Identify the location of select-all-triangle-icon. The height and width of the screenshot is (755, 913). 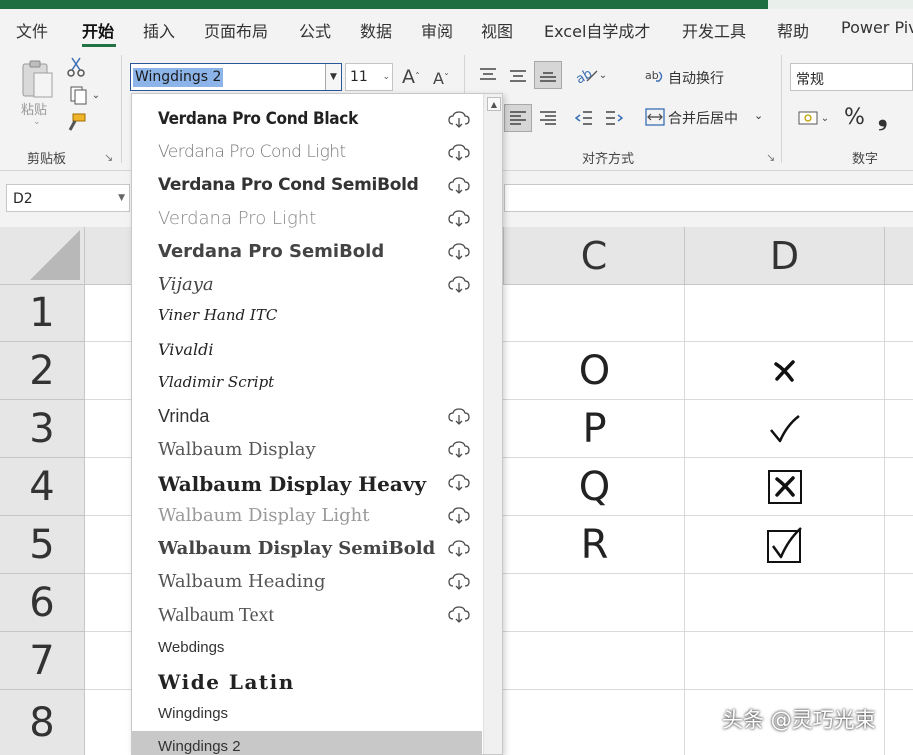
(55, 255).